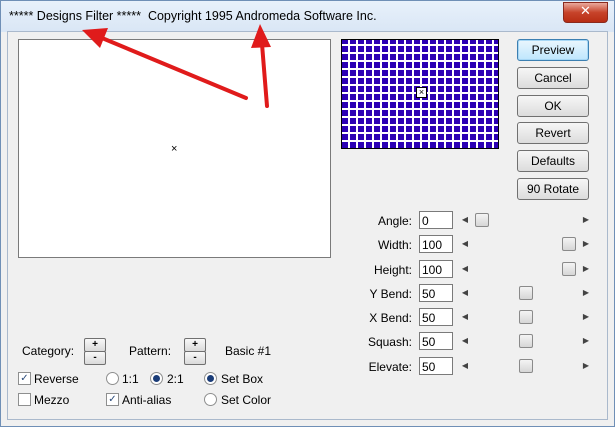 The image size is (615, 427). I want to click on angle-left-arrow-icon: ◀, so click(465, 220).